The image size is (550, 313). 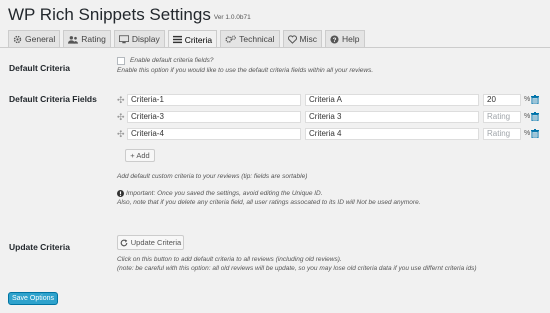 I want to click on tab-criteria: Criteria, so click(x=192, y=39).